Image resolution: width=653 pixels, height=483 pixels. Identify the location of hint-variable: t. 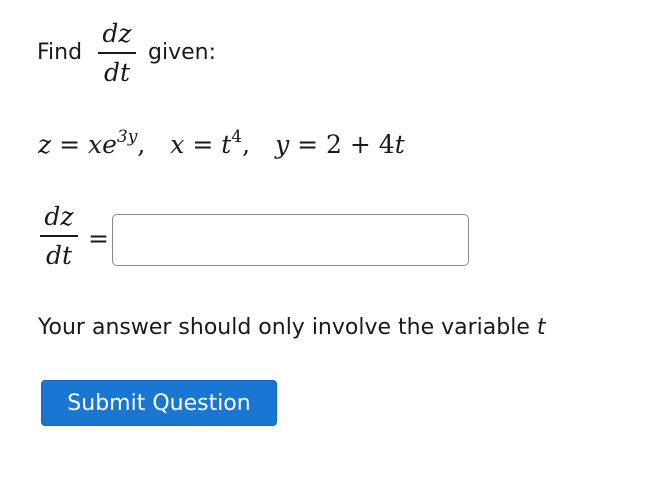
(541, 327).